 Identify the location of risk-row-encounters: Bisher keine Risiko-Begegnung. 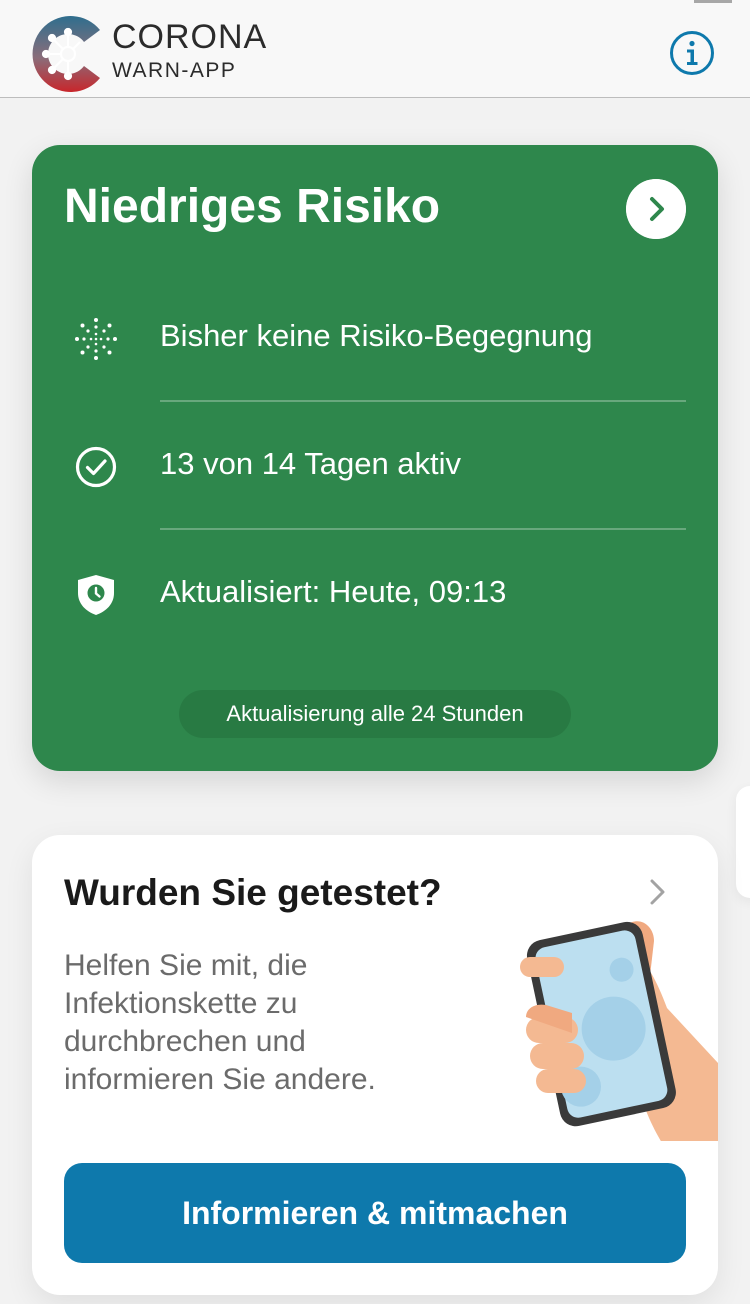
(375, 337).